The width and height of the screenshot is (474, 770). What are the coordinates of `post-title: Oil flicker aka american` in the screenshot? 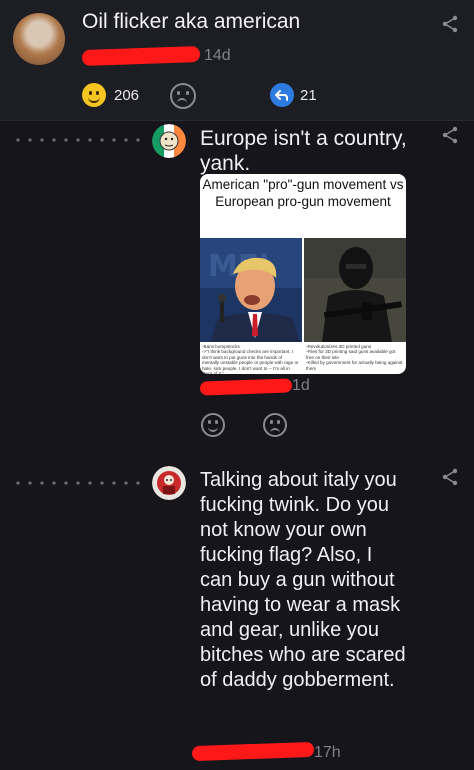 It's located at (191, 21).